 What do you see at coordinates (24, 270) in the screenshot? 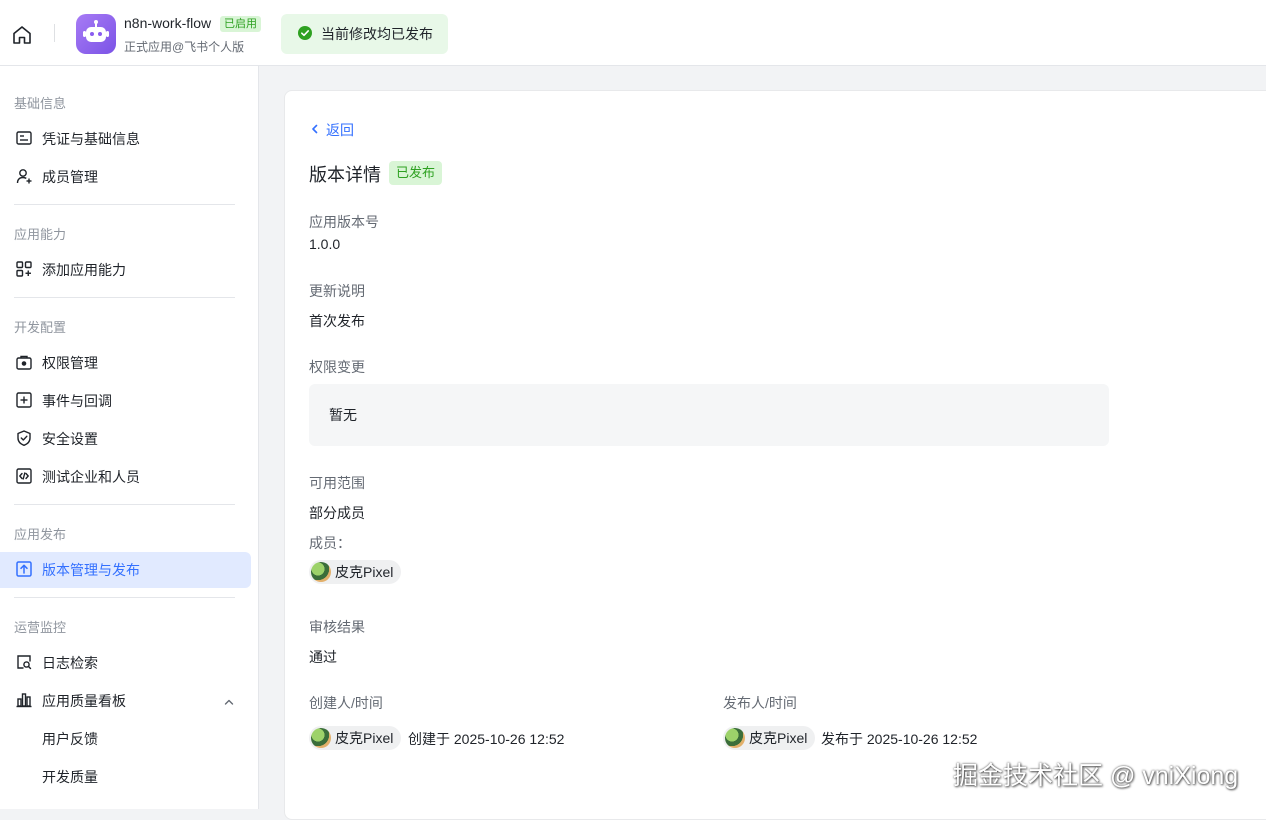
I see `apps-add-icon` at bounding box center [24, 270].